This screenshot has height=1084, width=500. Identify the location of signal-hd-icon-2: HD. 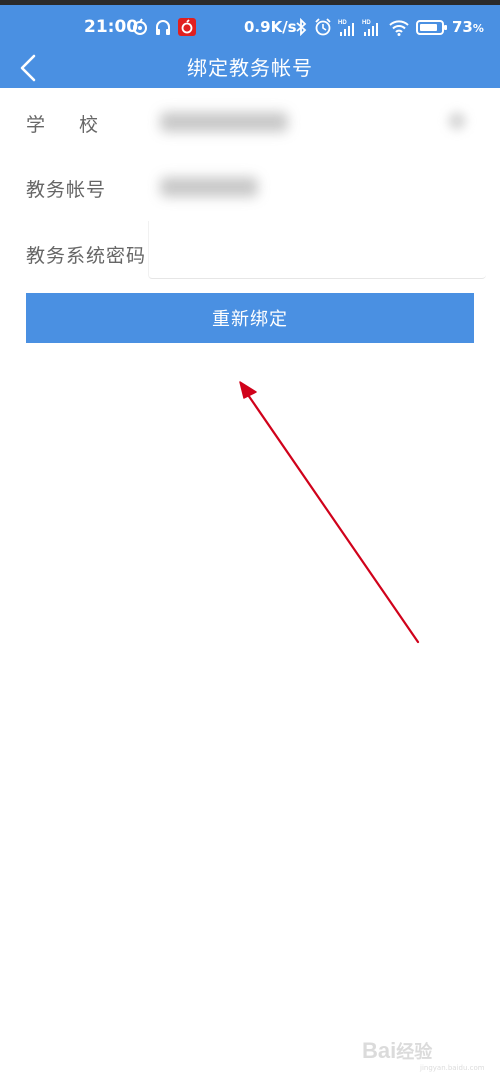
(372, 28).